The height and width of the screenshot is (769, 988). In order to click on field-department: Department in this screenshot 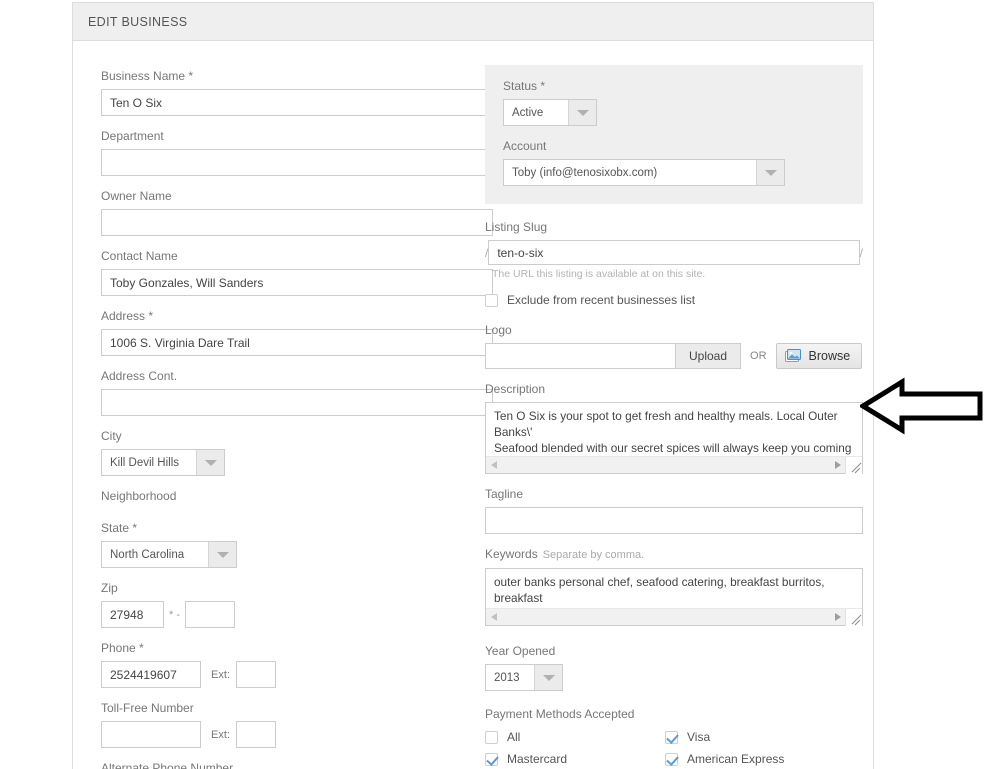, I will do `click(297, 152)`.